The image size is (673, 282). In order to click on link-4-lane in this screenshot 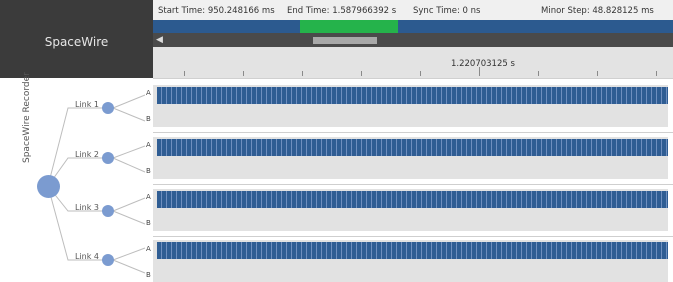, I will do `click(410, 261)`.